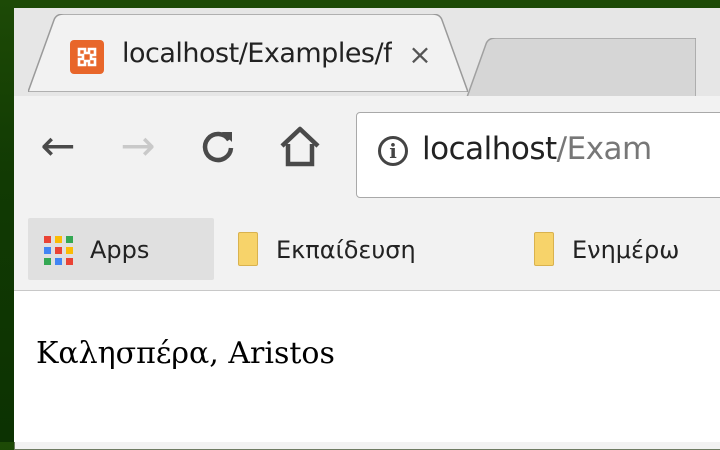 This screenshot has width=720, height=450. Describe the element at coordinates (257, 53) in the screenshot. I see `tab-title: localhost/Examples/form` at that location.